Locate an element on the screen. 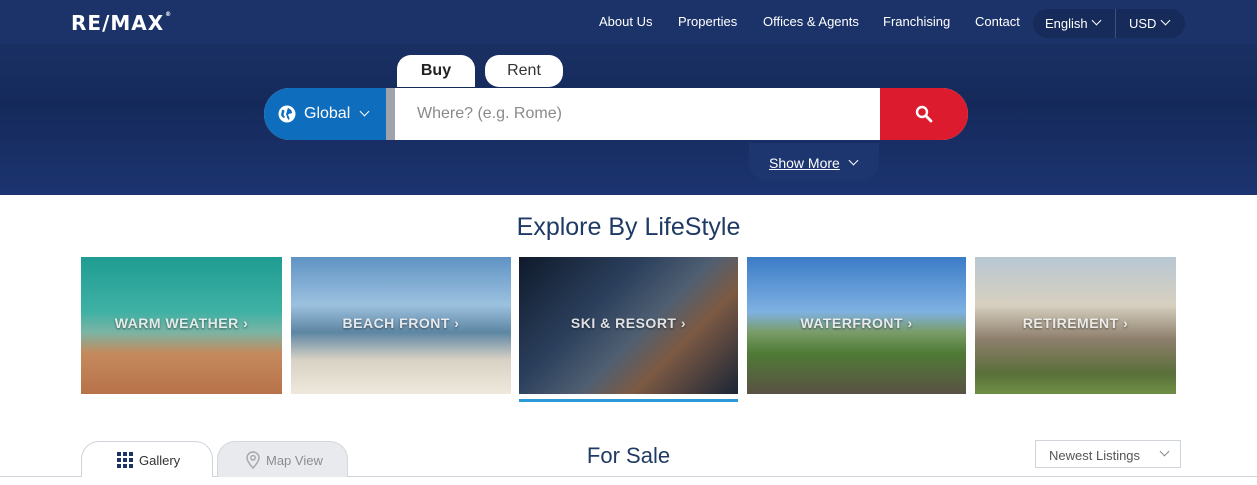  search-bar: Global is located at coordinates (616, 114).